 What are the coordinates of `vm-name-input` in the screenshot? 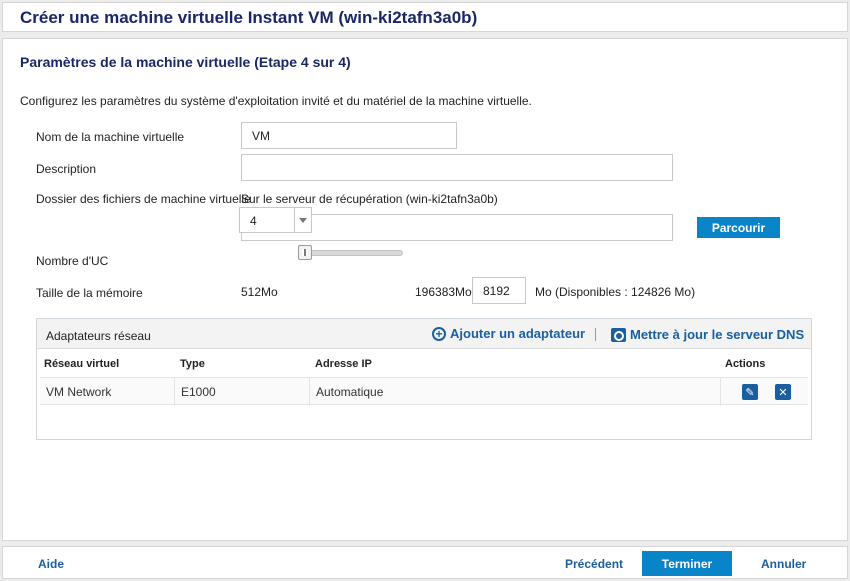 It's located at (349, 135).